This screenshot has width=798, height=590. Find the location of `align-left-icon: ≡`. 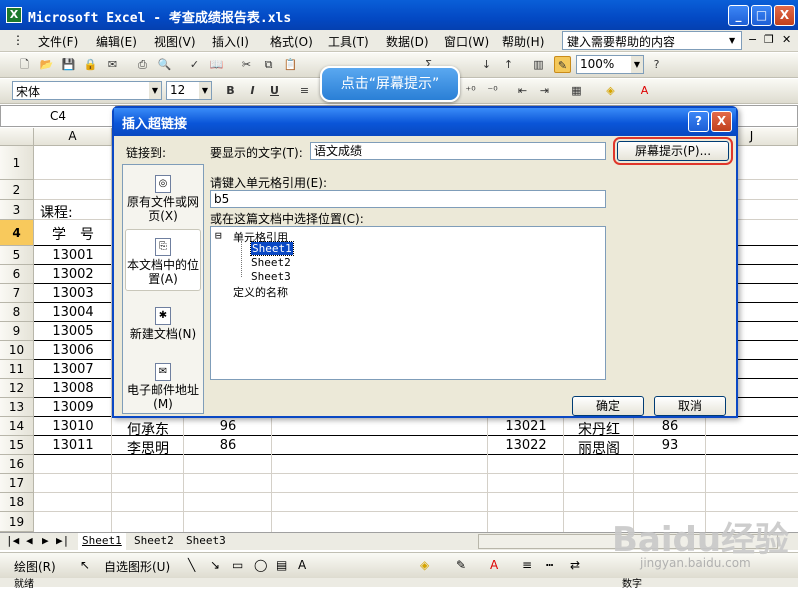

align-left-icon: ≡ is located at coordinates (304, 90).